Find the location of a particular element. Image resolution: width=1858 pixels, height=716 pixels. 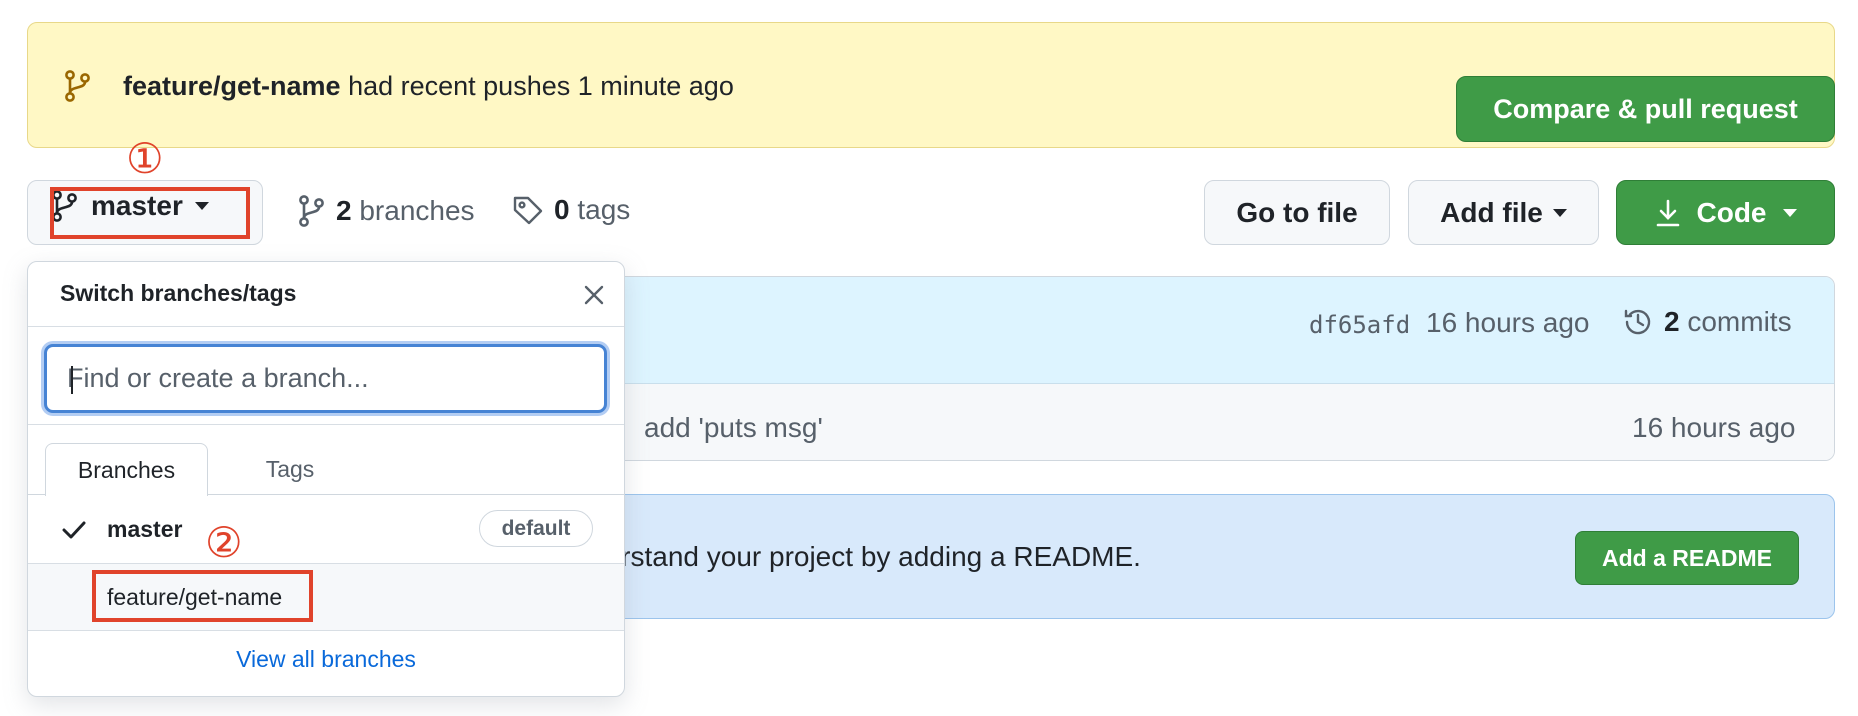

branches-link: 2 branches is located at coordinates (385, 211).